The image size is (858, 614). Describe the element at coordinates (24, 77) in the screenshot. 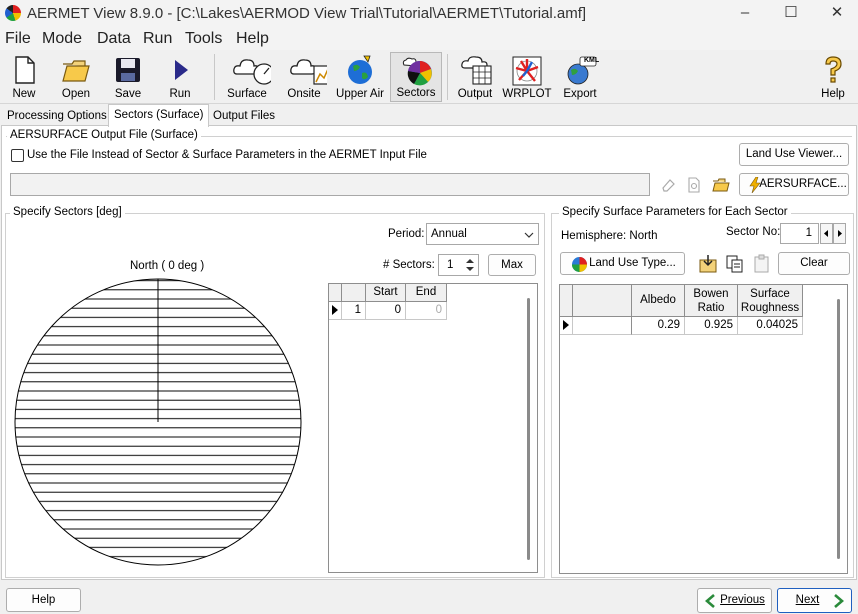

I see `new-button: New` at that location.